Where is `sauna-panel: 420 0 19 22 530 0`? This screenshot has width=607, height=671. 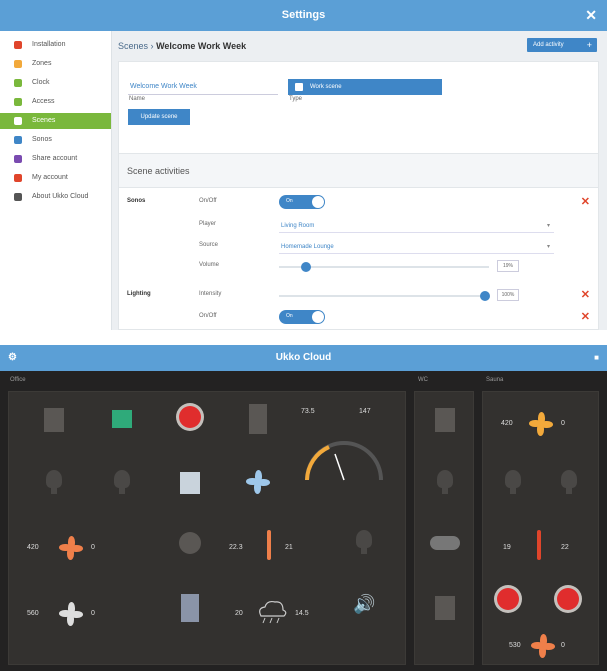
sauna-panel: 420 0 19 22 530 0 is located at coordinates (540, 528).